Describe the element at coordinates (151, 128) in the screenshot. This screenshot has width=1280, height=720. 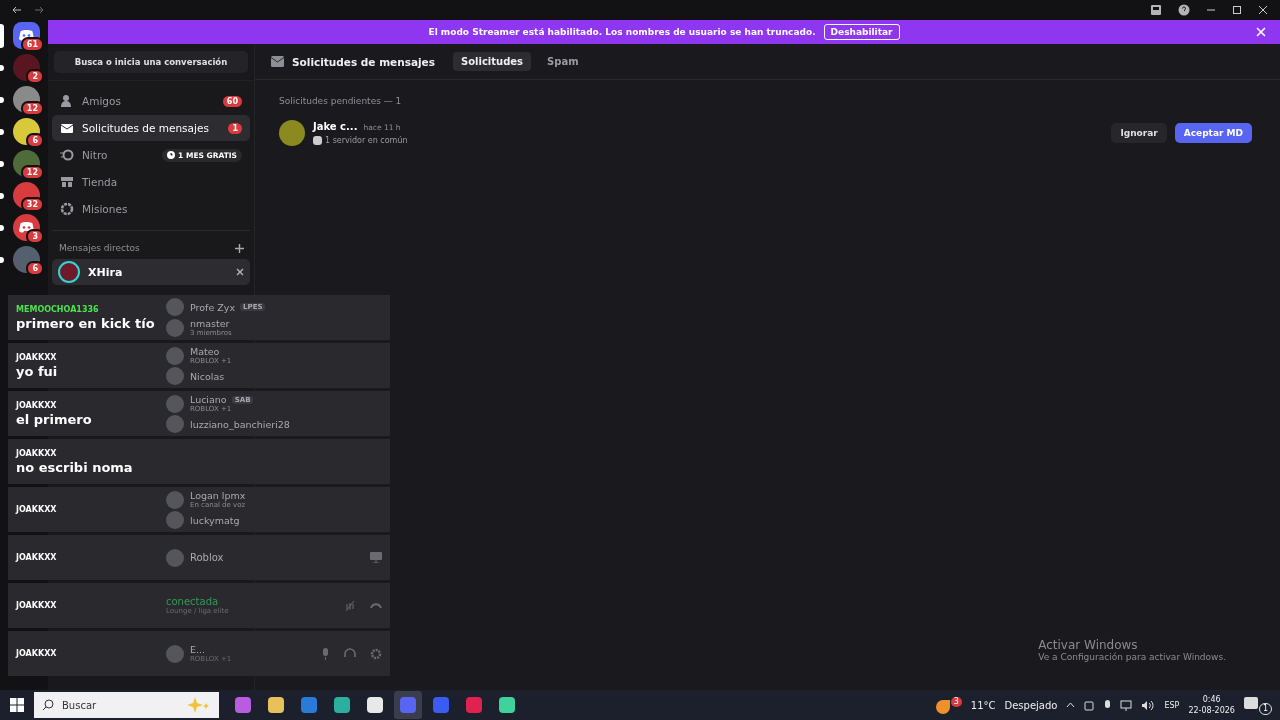
I see `nav-item: Solicitudes de mensajes 1` at that location.